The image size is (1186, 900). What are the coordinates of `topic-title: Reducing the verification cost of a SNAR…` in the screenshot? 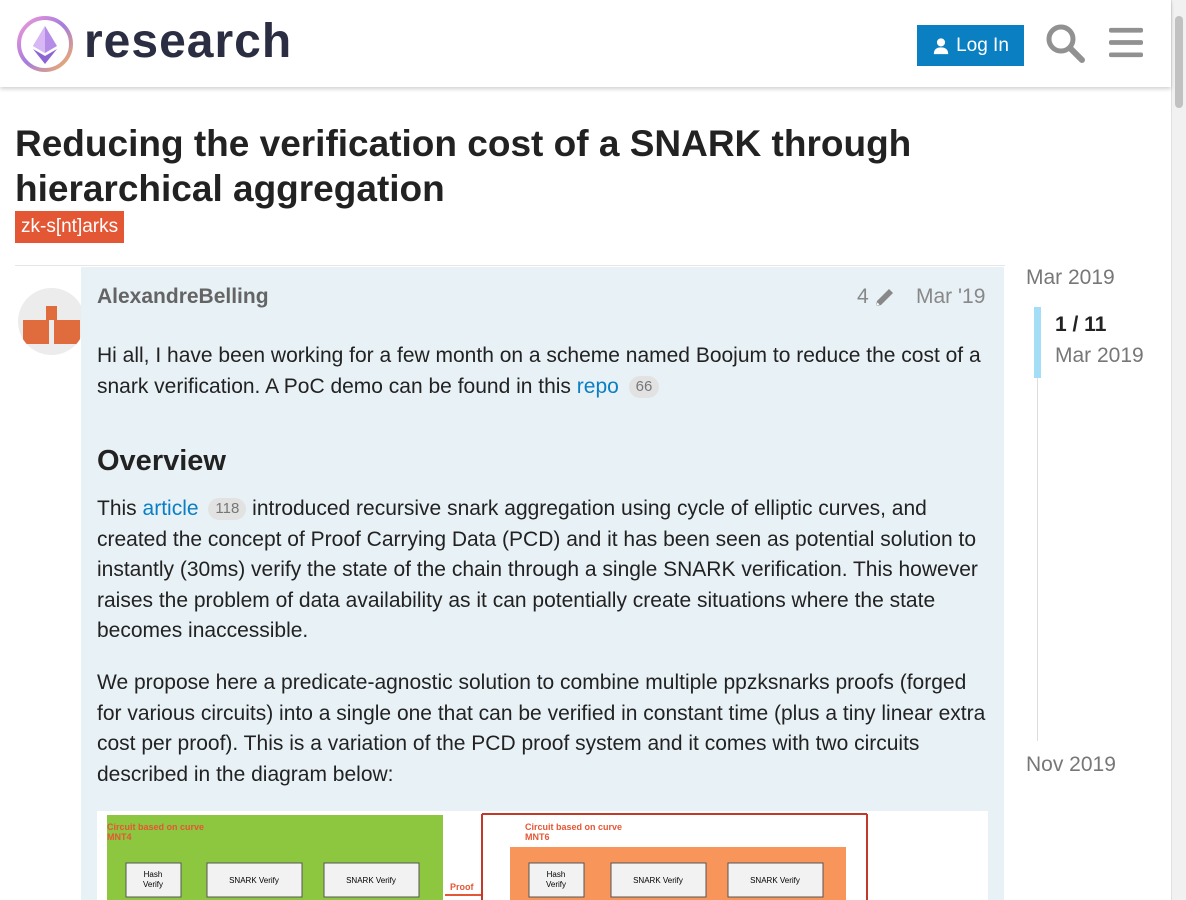 It's located at (495, 166).